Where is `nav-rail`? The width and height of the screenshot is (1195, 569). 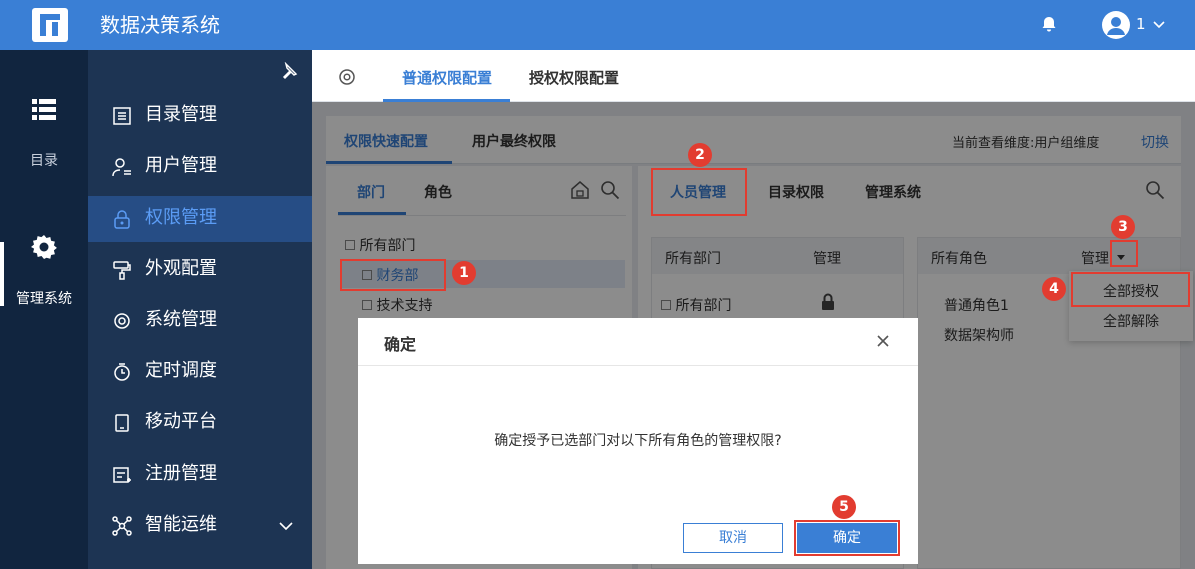
nav-rail is located at coordinates (44, 309).